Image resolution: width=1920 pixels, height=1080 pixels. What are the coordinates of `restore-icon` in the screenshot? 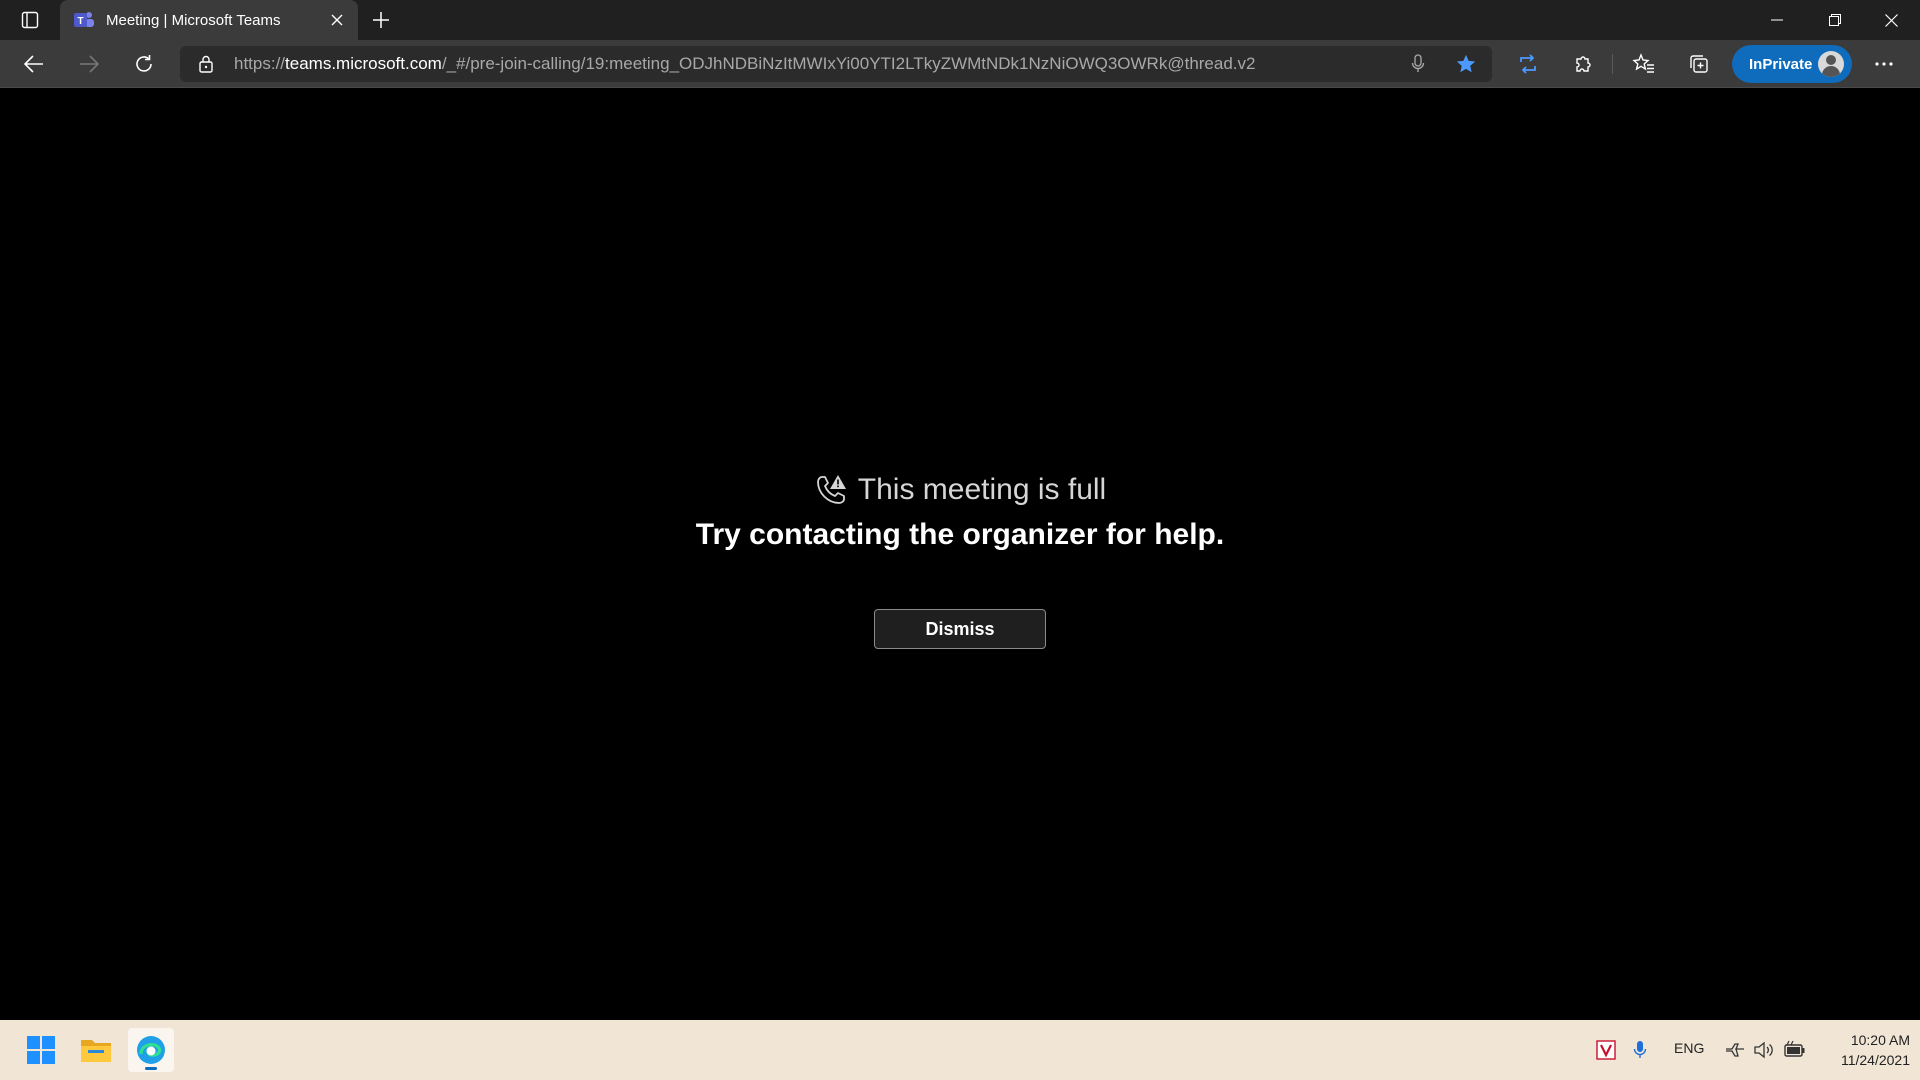 It's located at (1835, 20).